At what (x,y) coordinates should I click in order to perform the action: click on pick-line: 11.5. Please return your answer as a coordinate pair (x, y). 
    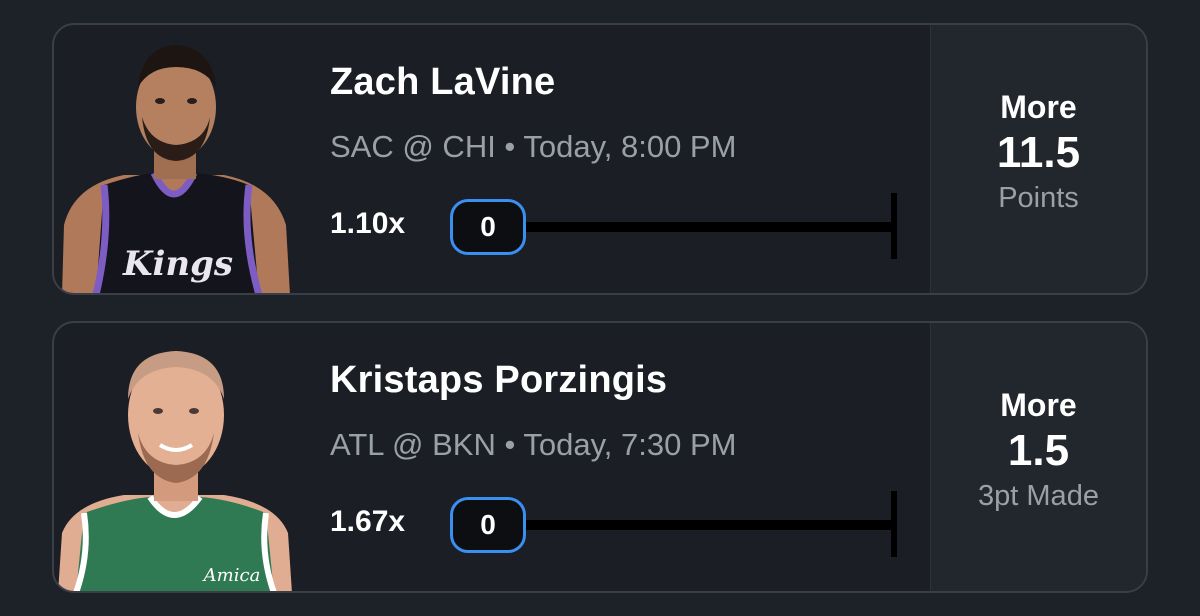
    Looking at the image, I should click on (1038, 152).